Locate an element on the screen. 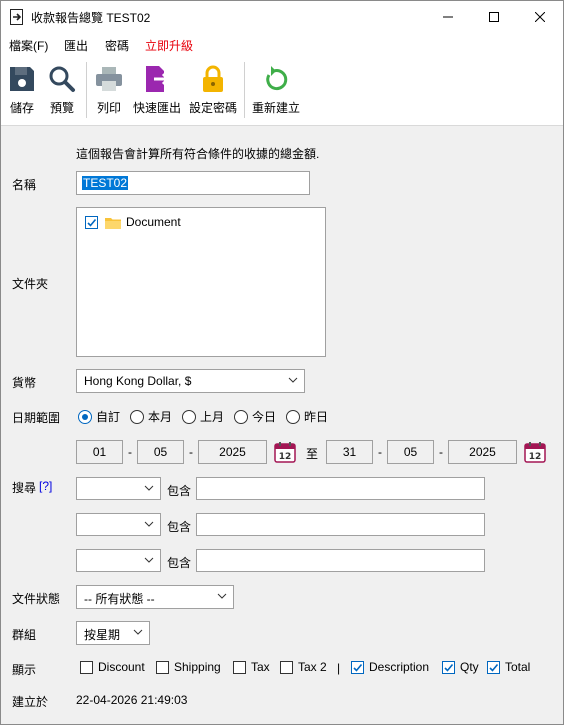  search-help-link: [?] is located at coordinates (45, 486).